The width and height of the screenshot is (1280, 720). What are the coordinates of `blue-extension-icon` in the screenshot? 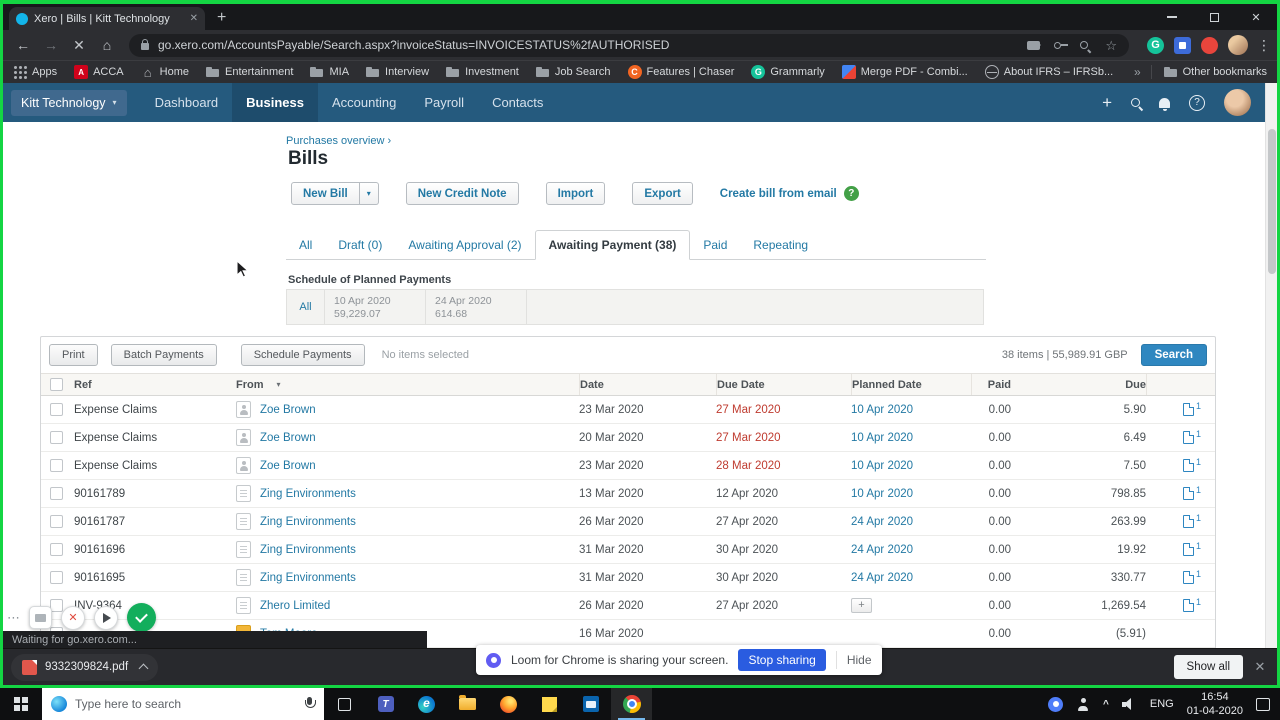 It's located at (1182, 45).